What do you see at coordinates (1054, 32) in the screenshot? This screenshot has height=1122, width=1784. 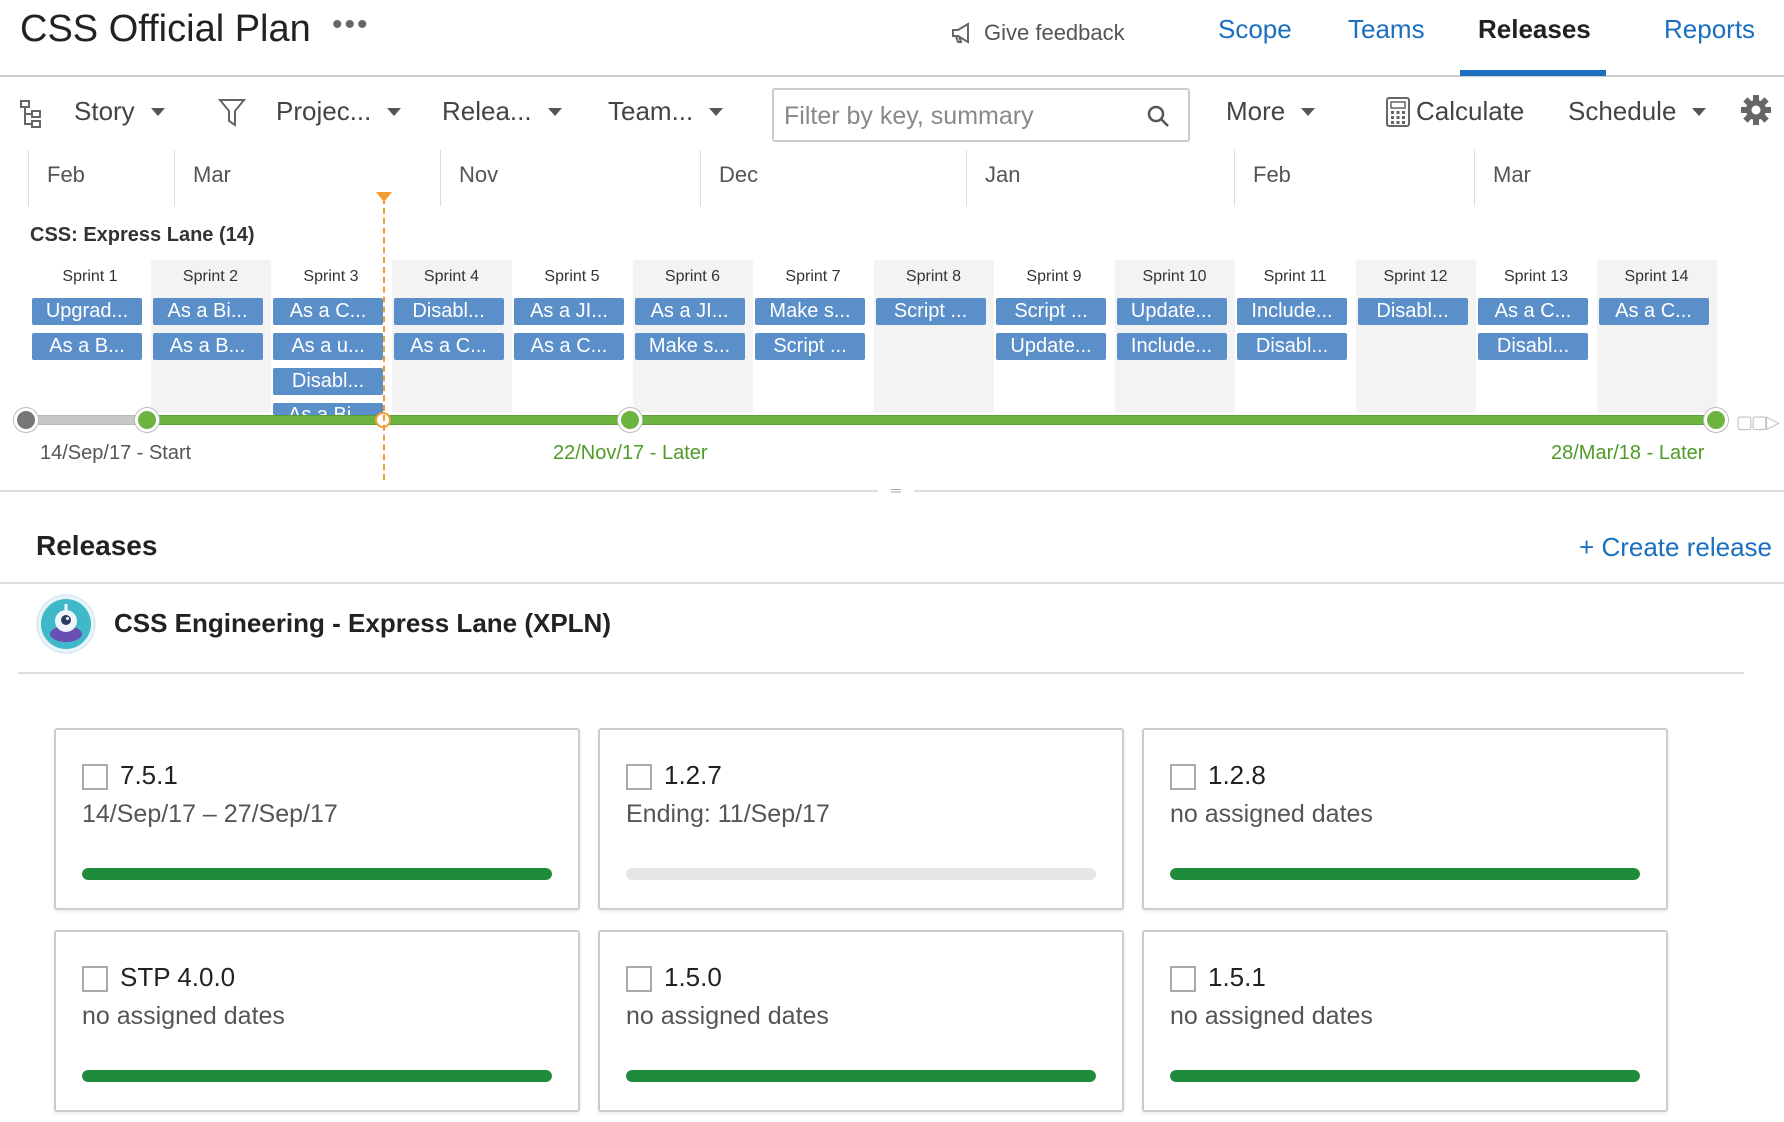 I see `give-feedback-label: Give feedback` at bounding box center [1054, 32].